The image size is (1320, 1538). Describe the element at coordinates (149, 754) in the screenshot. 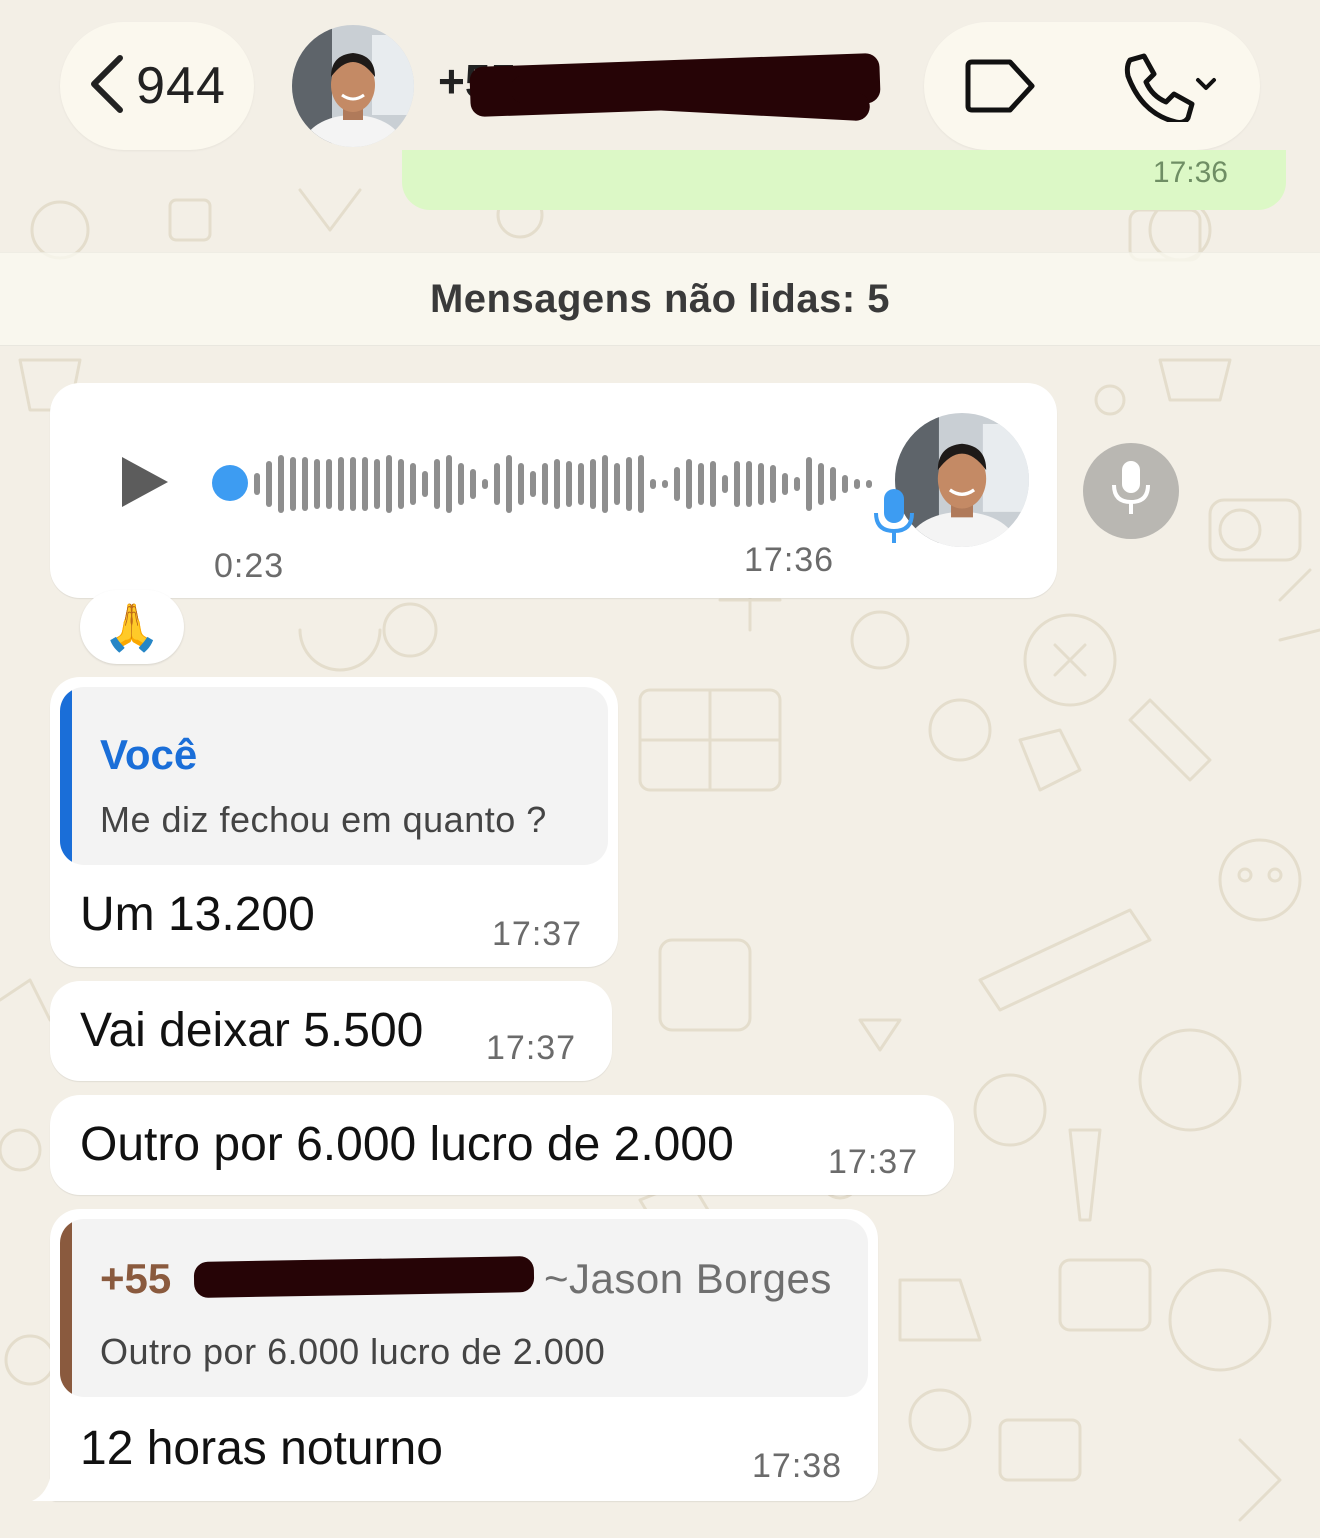

I see `quote-author: Você` at that location.